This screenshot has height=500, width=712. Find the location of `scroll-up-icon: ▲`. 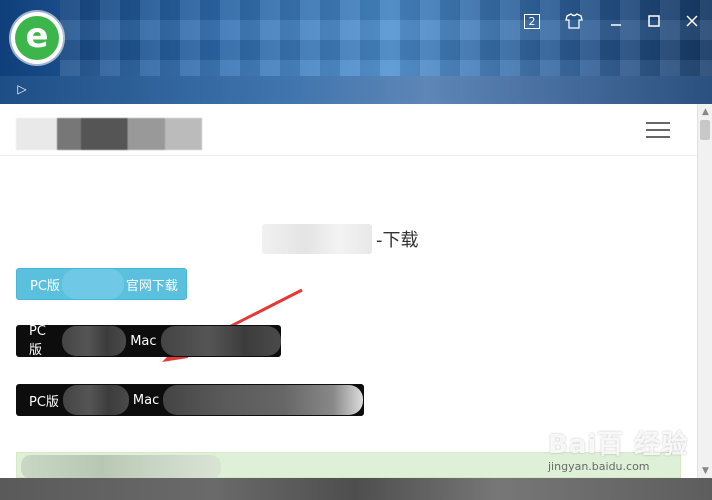

scroll-up-icon: ▲ is located at coordinates (705, 111).